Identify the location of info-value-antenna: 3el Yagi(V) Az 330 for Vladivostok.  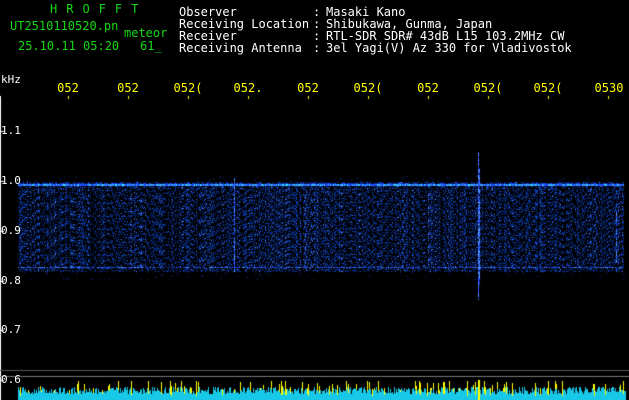
(449, 48).